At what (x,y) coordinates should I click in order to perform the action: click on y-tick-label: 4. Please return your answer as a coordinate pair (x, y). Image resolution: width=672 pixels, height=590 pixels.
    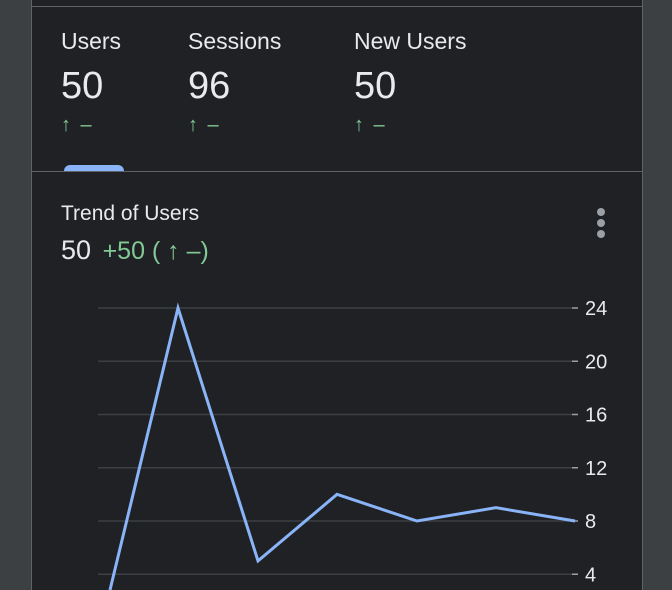
    Looking at the image, I should click on (590, 575).